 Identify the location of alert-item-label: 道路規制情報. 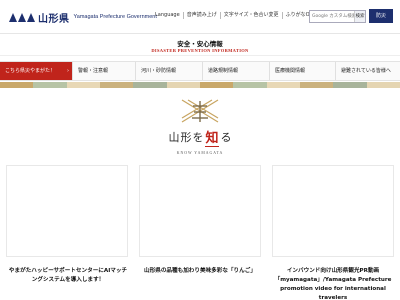
(223, 71).